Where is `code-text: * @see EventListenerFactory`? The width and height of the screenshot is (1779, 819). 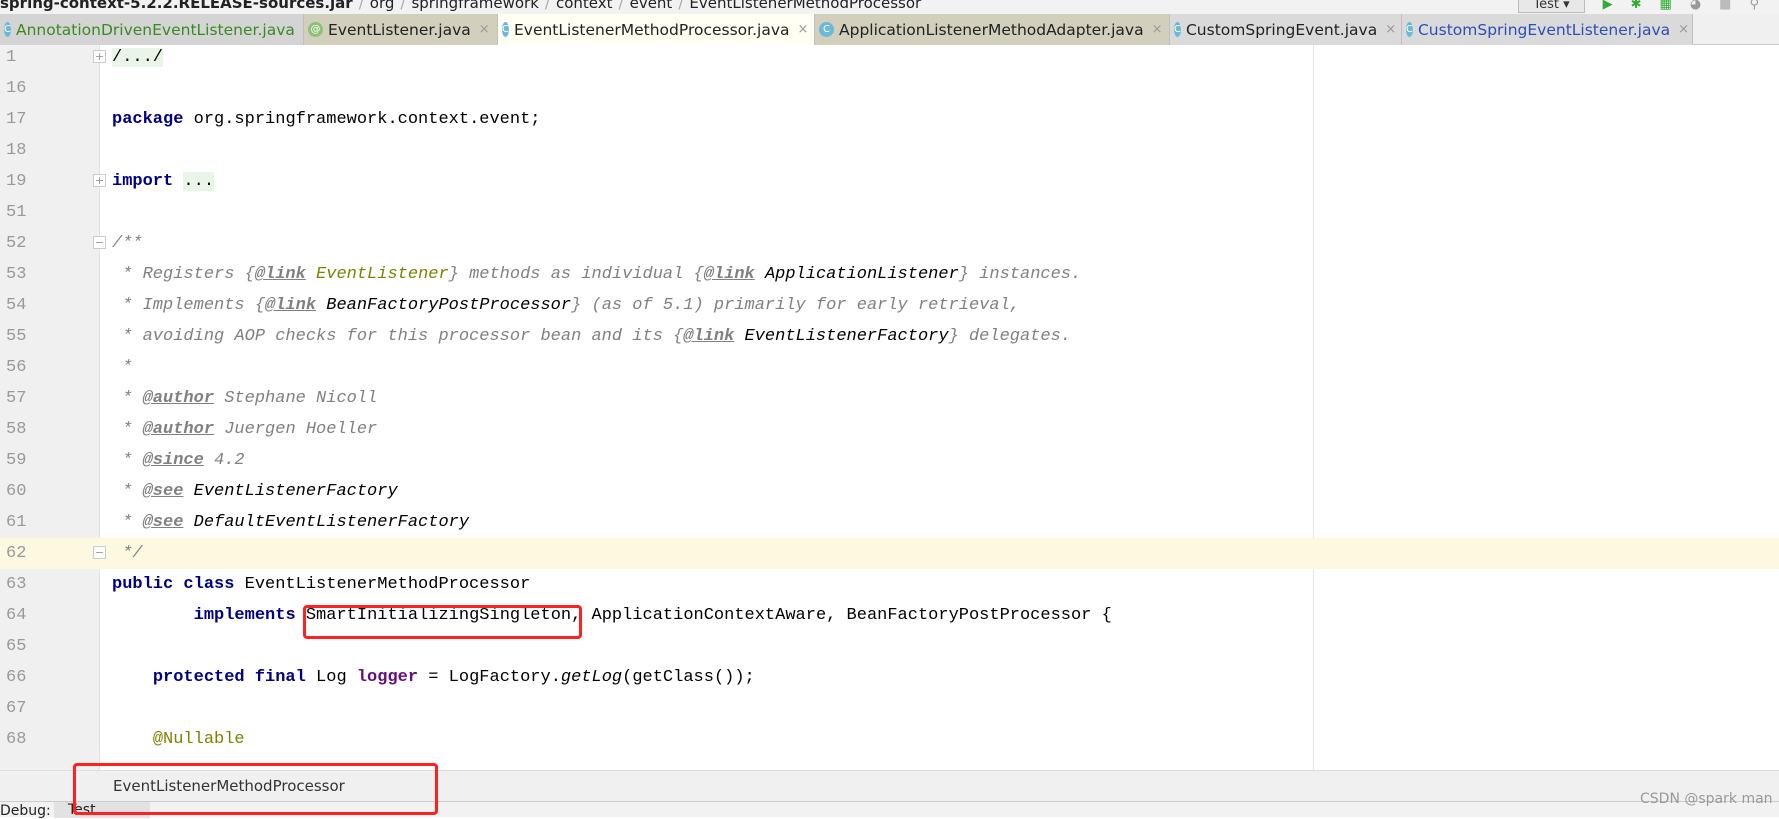 code-text: * @see EventListenerFactory is located at coordinates (254, 491).